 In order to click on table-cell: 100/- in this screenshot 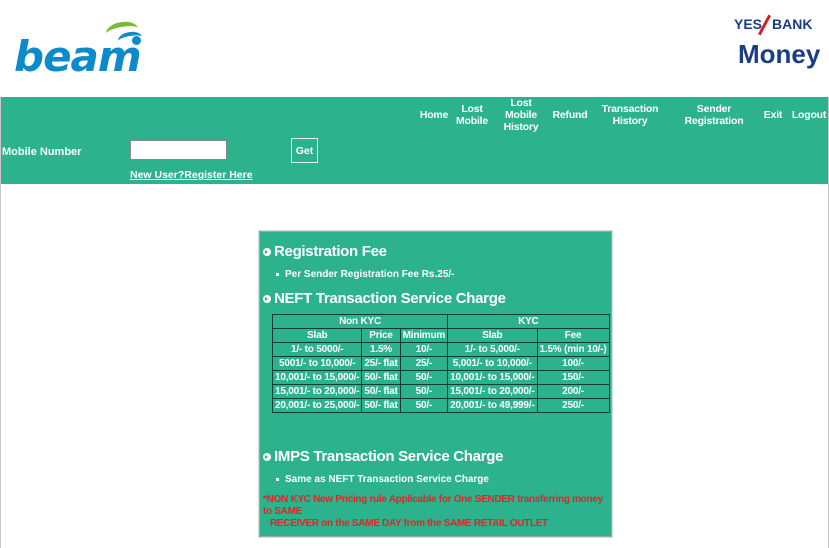, I will do `click(573, 363)`.